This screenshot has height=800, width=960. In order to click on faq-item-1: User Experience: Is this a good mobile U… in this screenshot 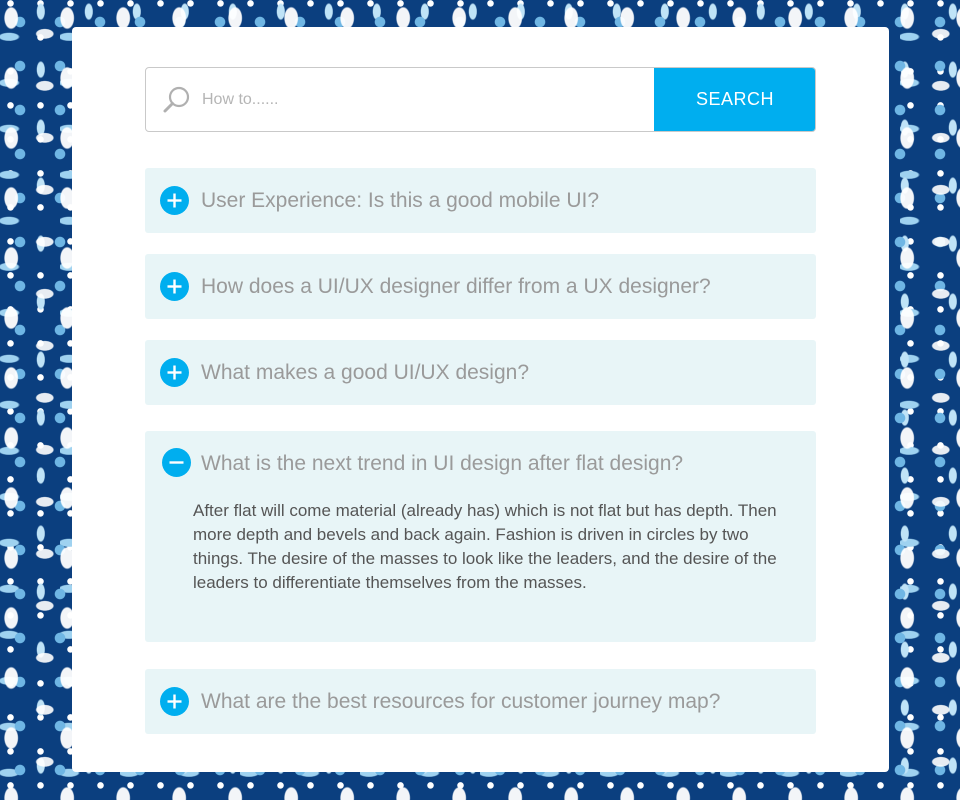, I will do `click(480, 200)`.